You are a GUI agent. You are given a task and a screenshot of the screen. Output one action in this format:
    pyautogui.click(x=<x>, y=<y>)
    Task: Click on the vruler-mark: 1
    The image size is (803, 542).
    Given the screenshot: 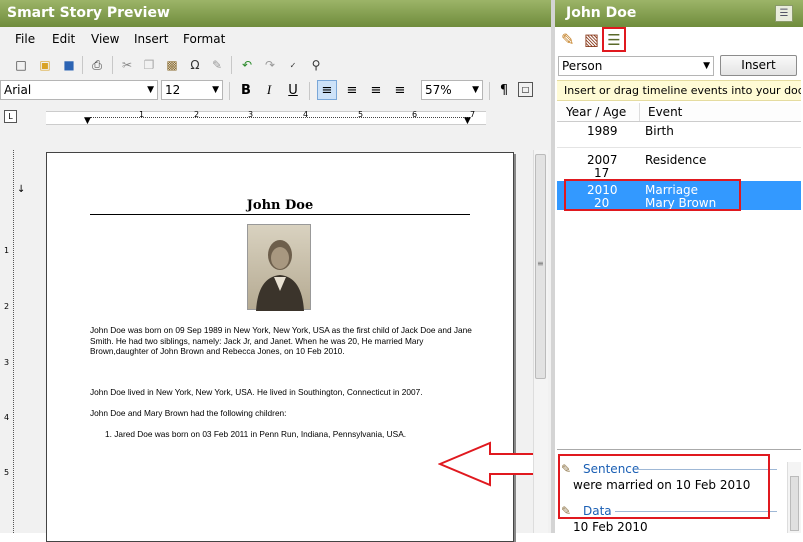 What is the action you would take?
    pyautogui.click(x=7, y=250)
    